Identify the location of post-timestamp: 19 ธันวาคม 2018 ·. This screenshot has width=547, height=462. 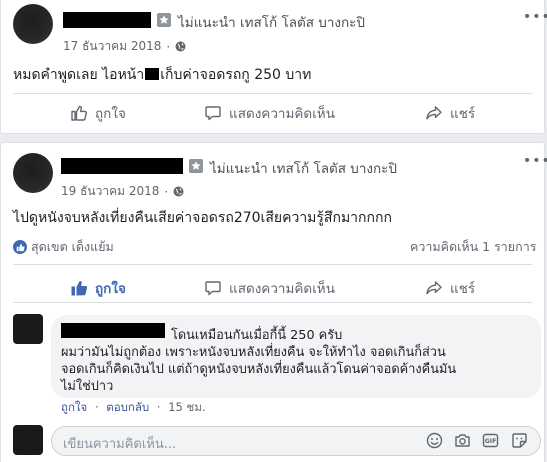
(122, 191).